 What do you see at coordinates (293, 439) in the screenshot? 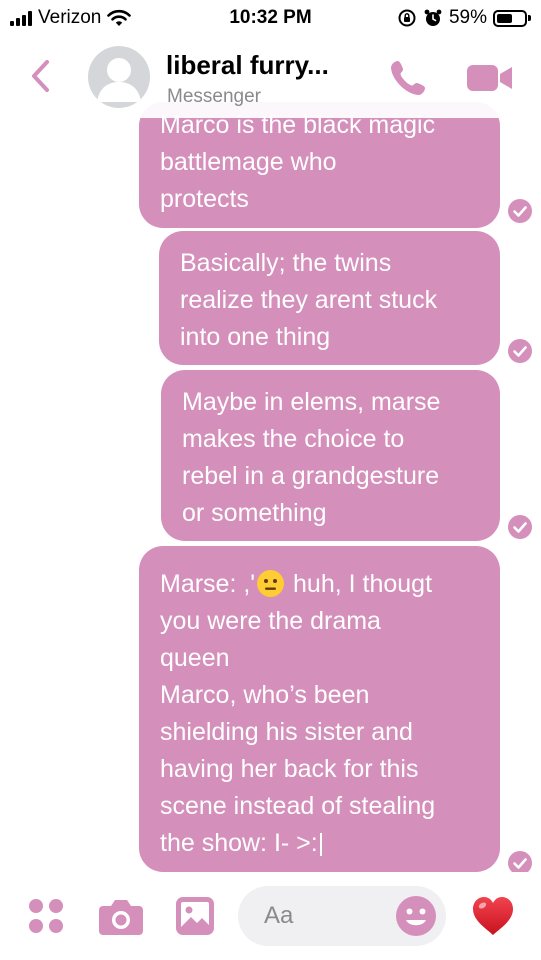
I see `message-line: makes the choice to` at bounding box center [293, 439].